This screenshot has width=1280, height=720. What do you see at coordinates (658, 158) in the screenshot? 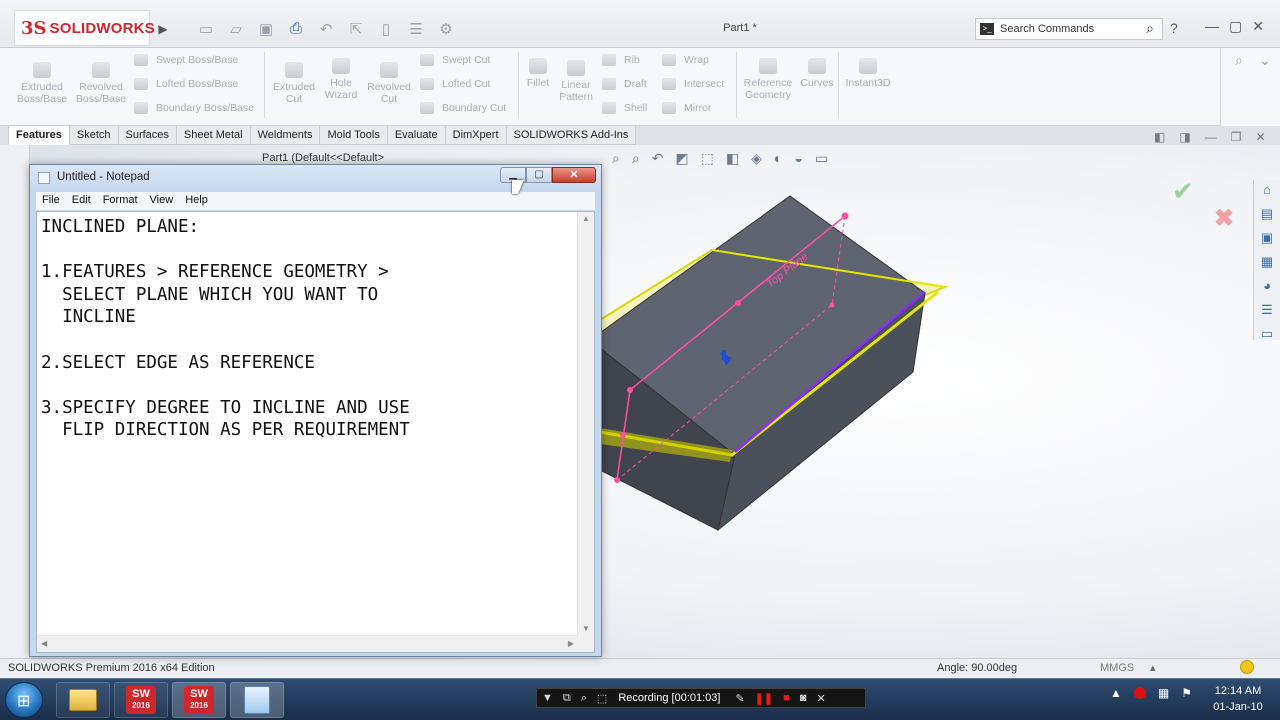
I see `previous-view-icon: ↶` at bounding box center [658, 158].